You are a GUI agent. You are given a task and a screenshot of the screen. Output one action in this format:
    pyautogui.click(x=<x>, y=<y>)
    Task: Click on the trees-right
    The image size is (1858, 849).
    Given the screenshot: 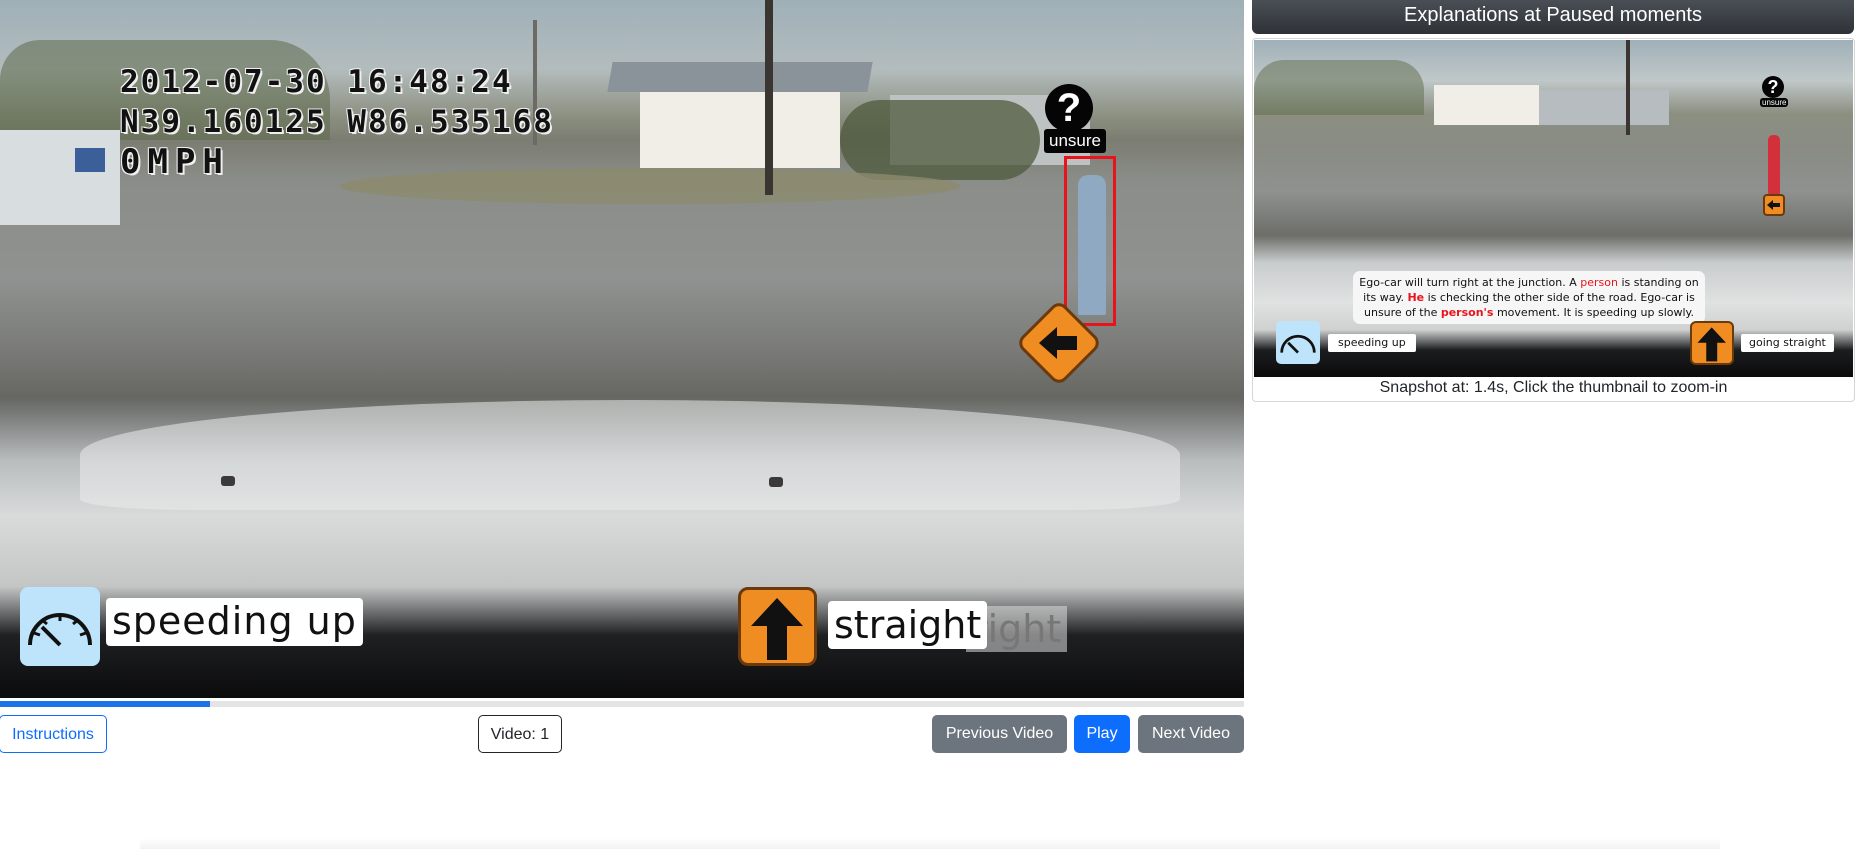 What is the action you would take?
    pyautogui.click(x=940, y=140)
    